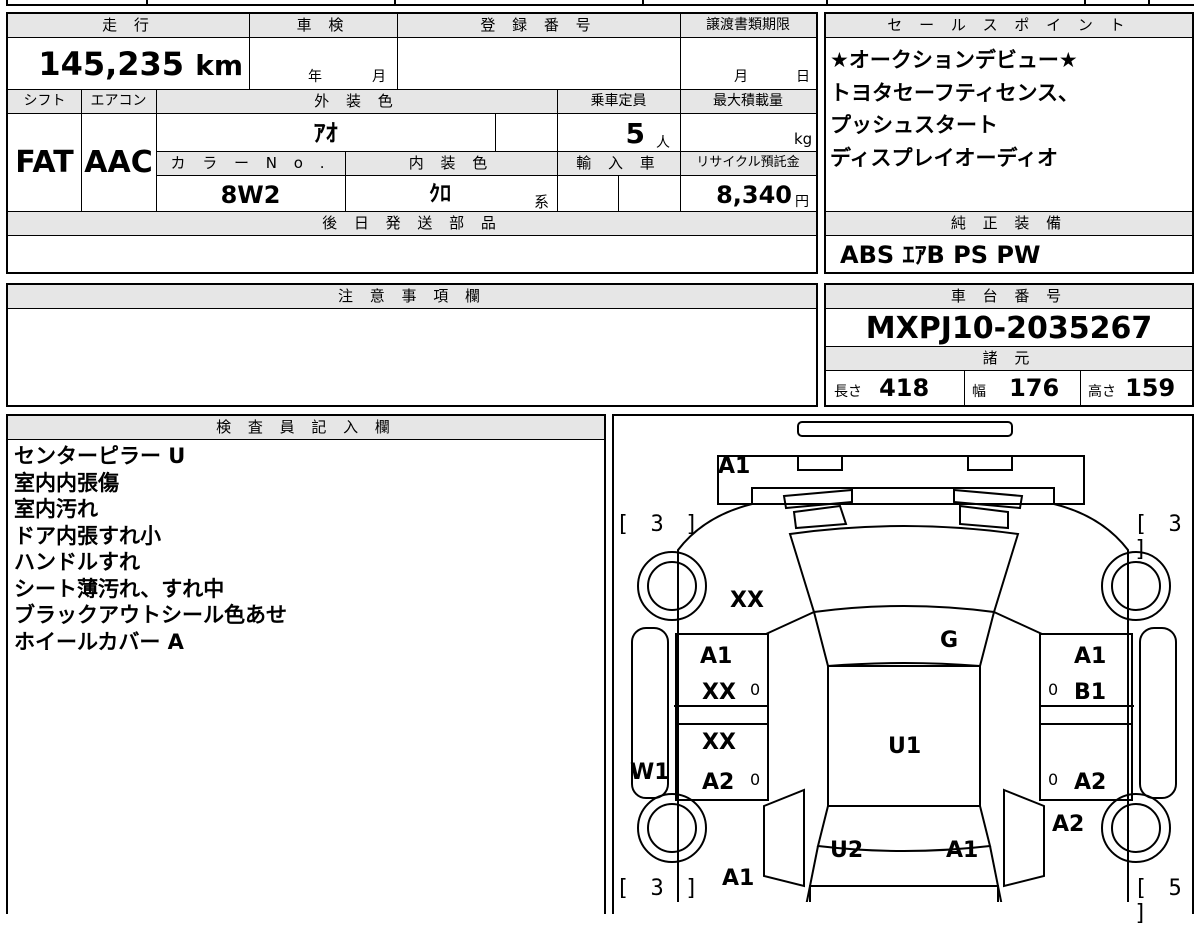 This screenshot has width=1200, height=926. What do you see at coordinates (379, 77) in the screenshot?
I see `inspection-month: 月` at bounding box center [379, 77].